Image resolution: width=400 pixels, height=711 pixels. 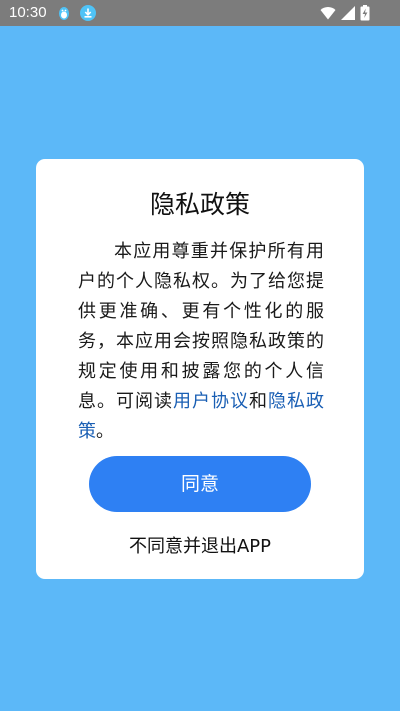 I want to click on battery-charging-icon, so click(x=365, y=13).